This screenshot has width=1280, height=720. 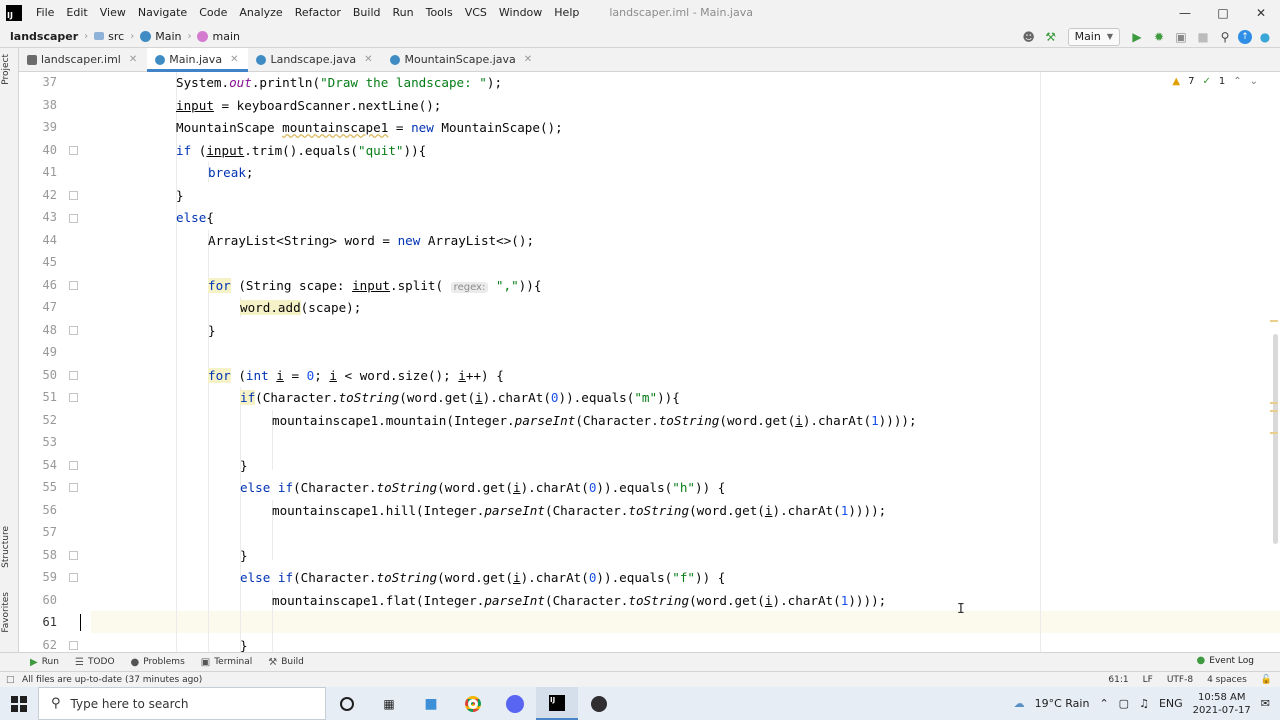 I want to click on menu-navigate: Navigate, so click(x=162, y=12).